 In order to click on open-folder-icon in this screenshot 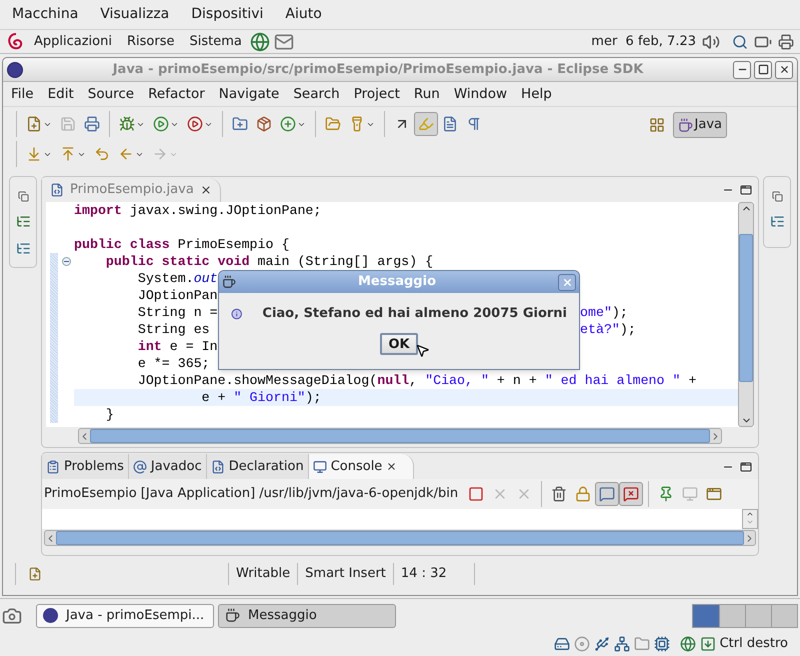, I will do `click(333, 124)`.